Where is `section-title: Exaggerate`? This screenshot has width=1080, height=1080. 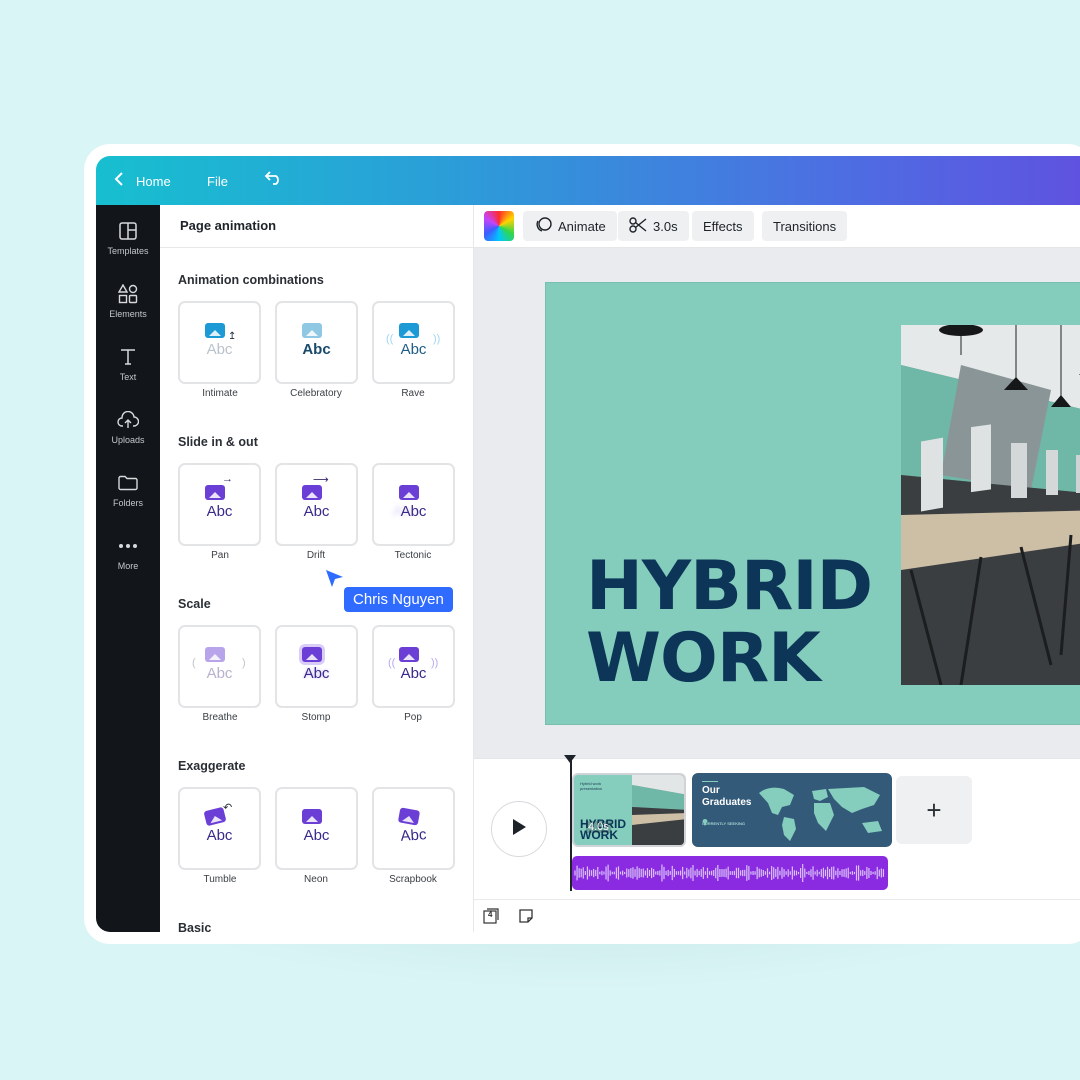 section-title: Exaggerate is located at coordinates (212, 766).